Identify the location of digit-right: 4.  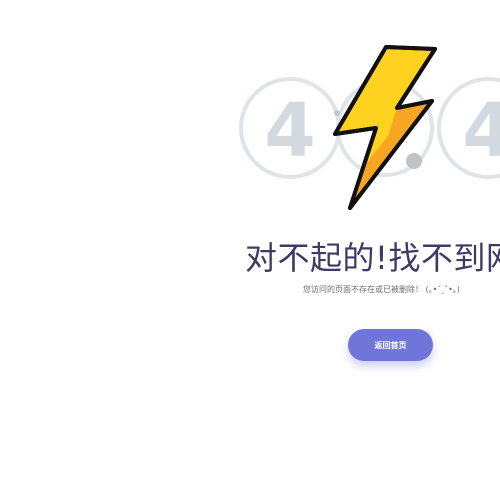
(481, 131).